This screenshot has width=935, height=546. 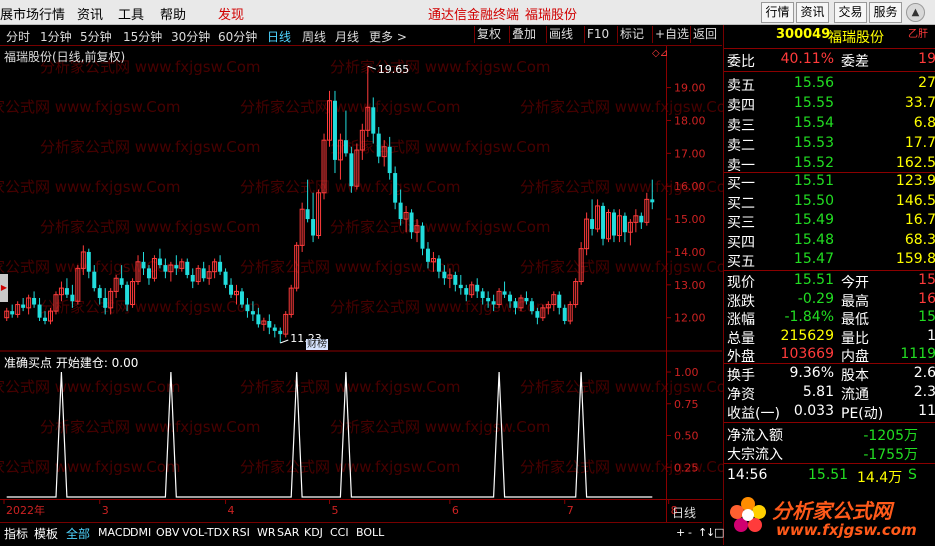 What do you see at coordinates (885, 12) in the screenshot?
I see `service-button: 服务` at bounding box center [885, 12].